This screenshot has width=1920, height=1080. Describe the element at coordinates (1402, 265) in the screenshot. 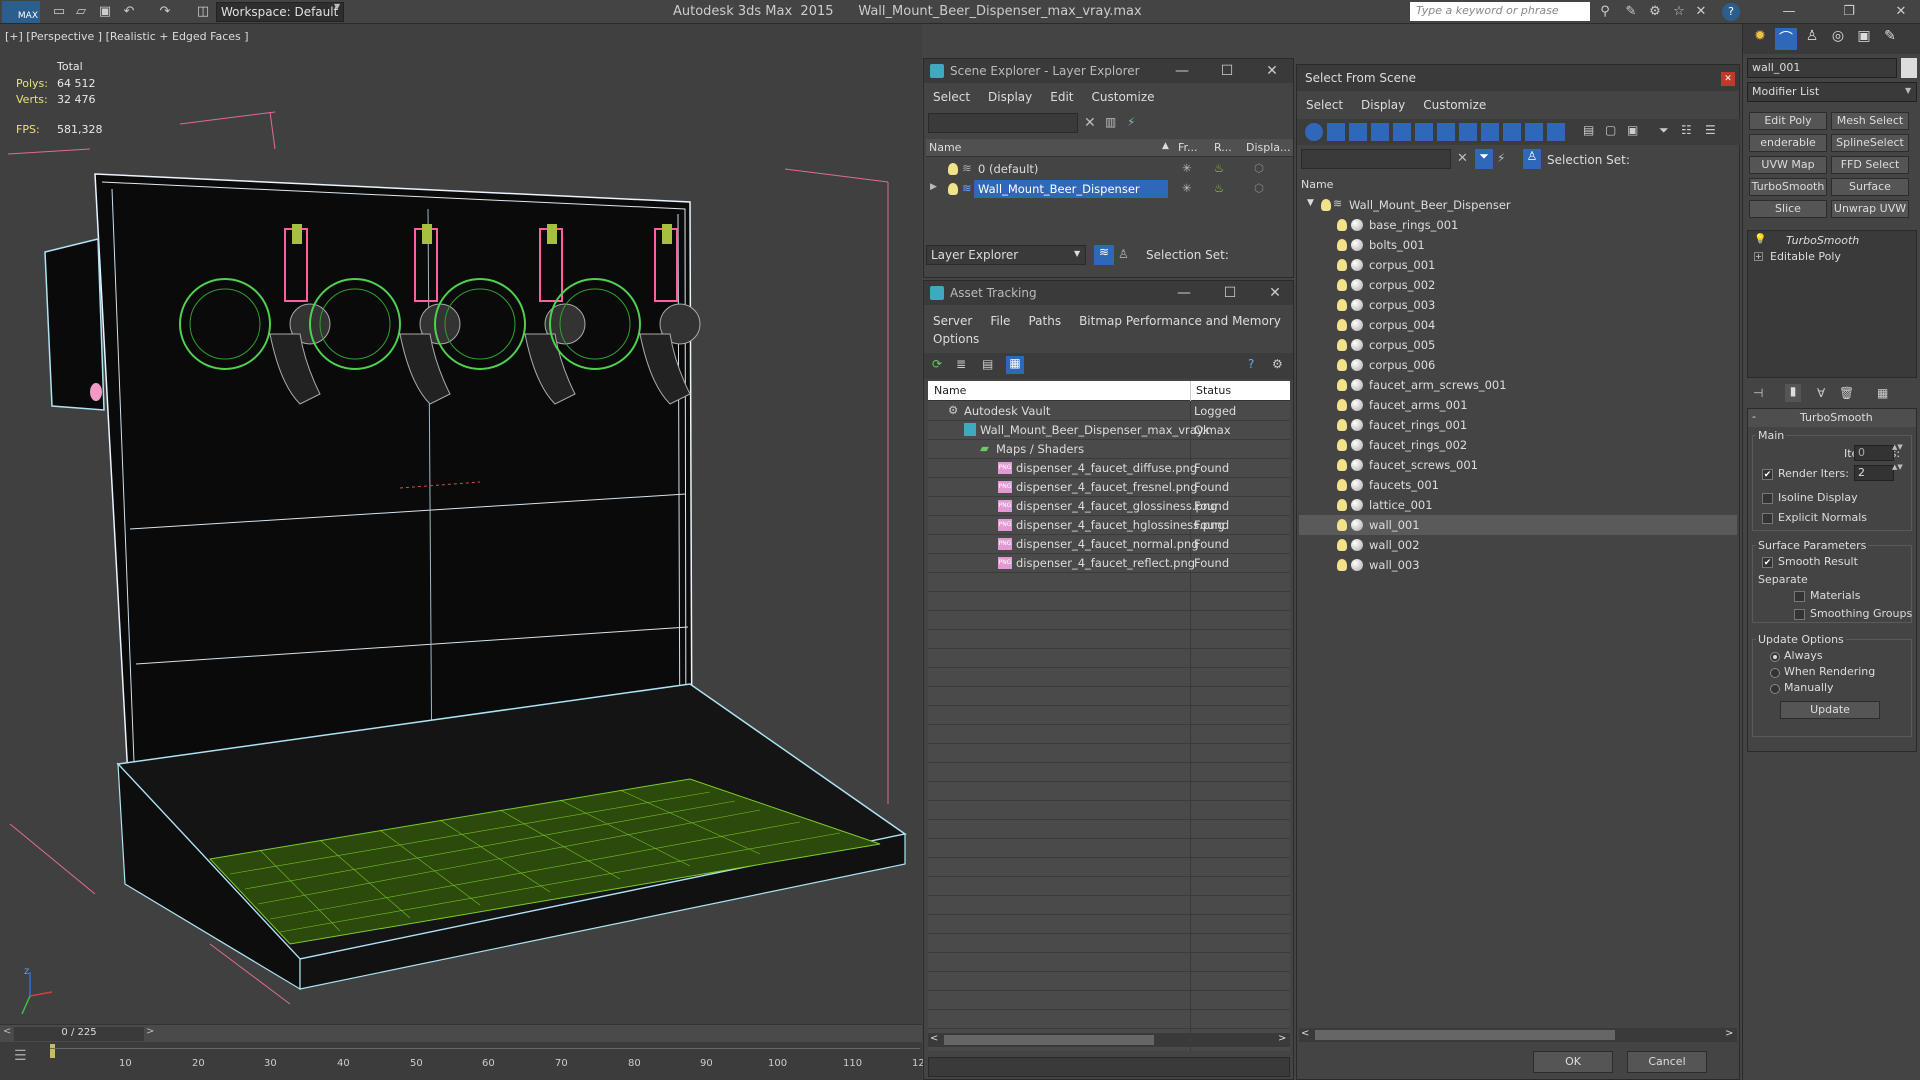

I see `tree-item-label: corpus_001` at that location.